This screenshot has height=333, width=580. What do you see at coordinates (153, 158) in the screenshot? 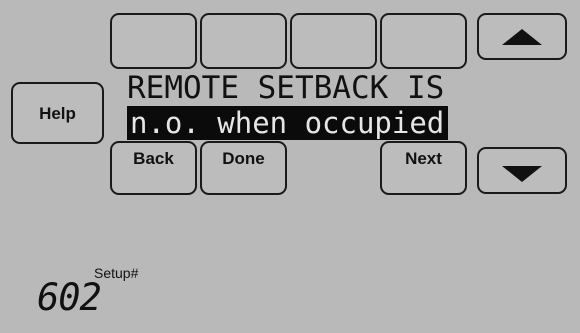
I see `back-button-label: Back` at bounding box center [153, 158].